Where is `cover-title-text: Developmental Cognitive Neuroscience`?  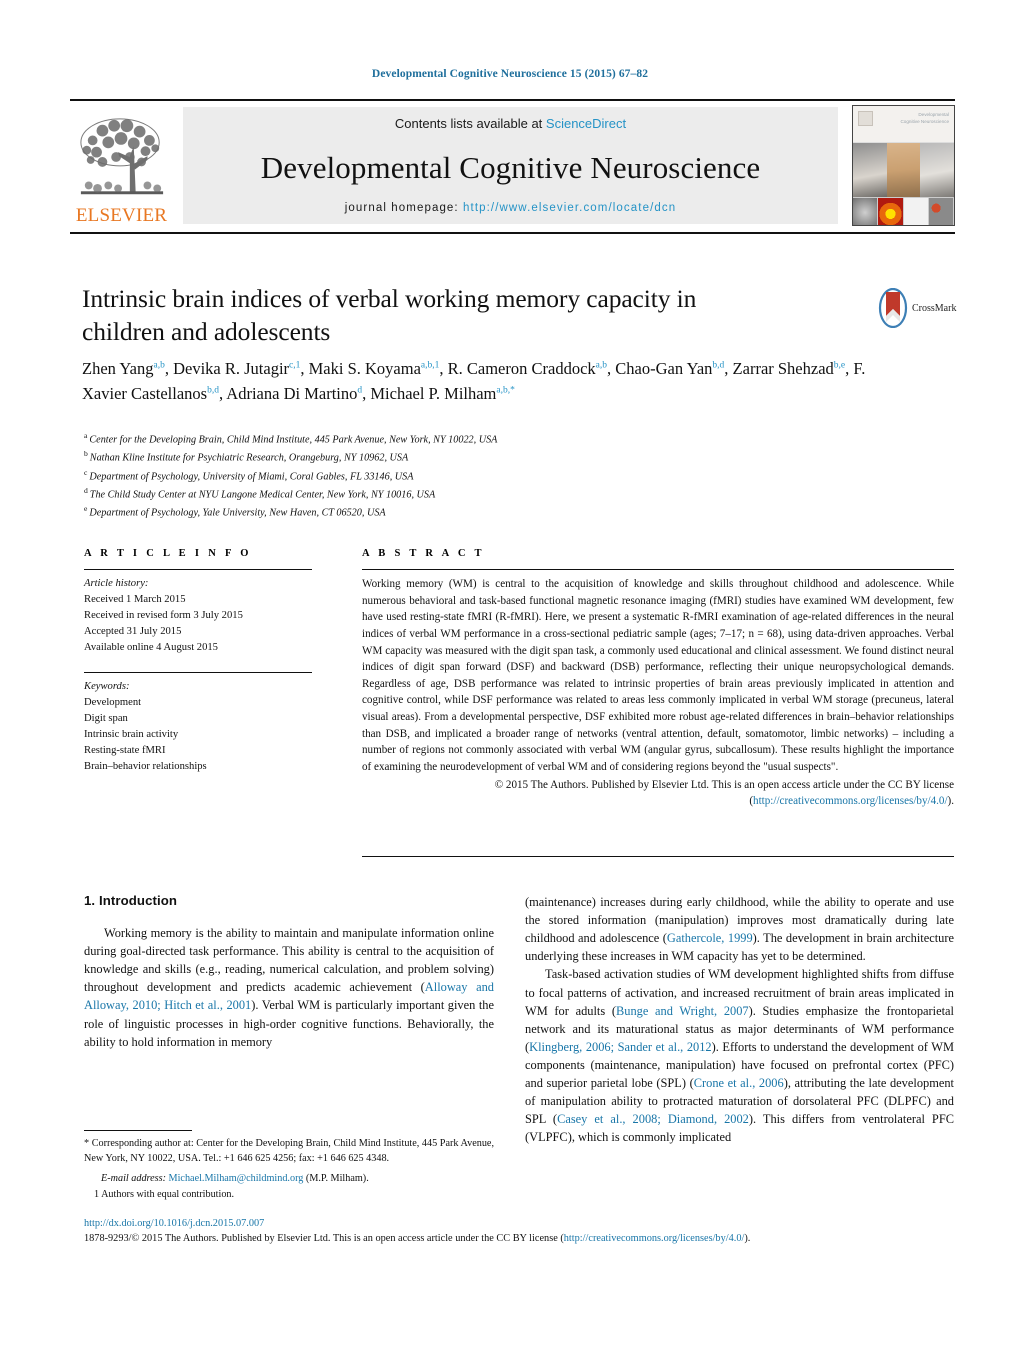 cover-title-text: Developmental Cognitive Neuroscience is located at coordinates (924, 119).